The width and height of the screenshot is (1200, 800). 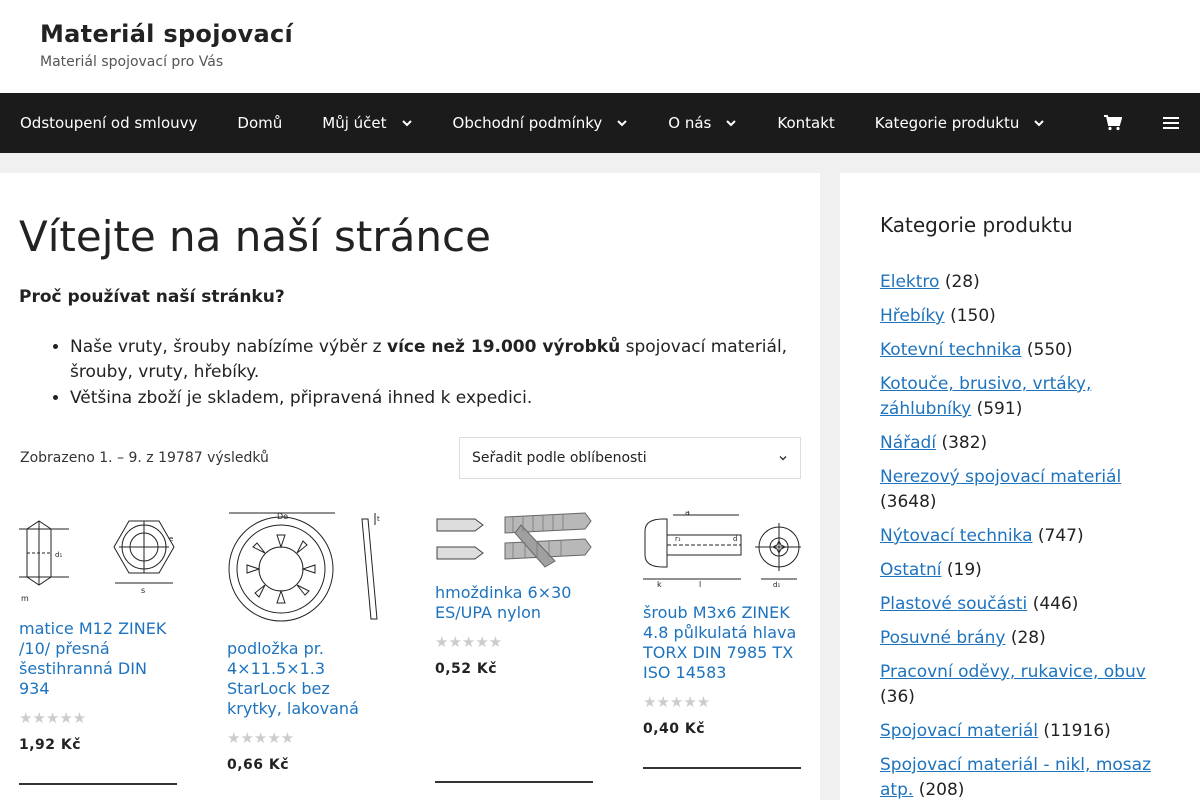 What do you see at coordinates (143, 590) in the screenshot?
I see `svg-text: s` at bounding box center [143, 590].